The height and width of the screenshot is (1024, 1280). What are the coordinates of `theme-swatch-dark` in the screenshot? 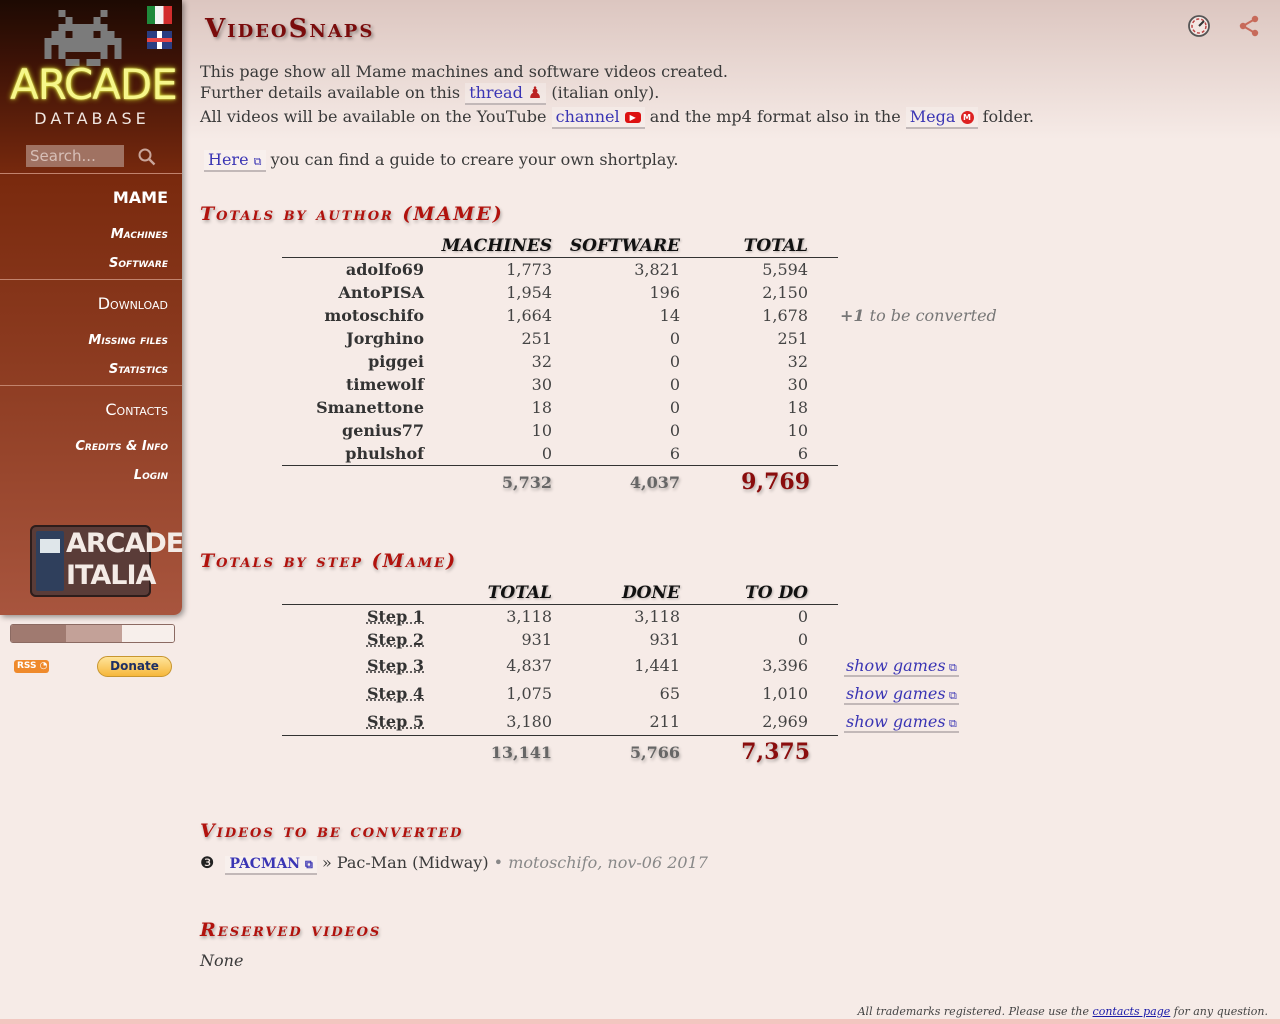 It's located at (38, 633).